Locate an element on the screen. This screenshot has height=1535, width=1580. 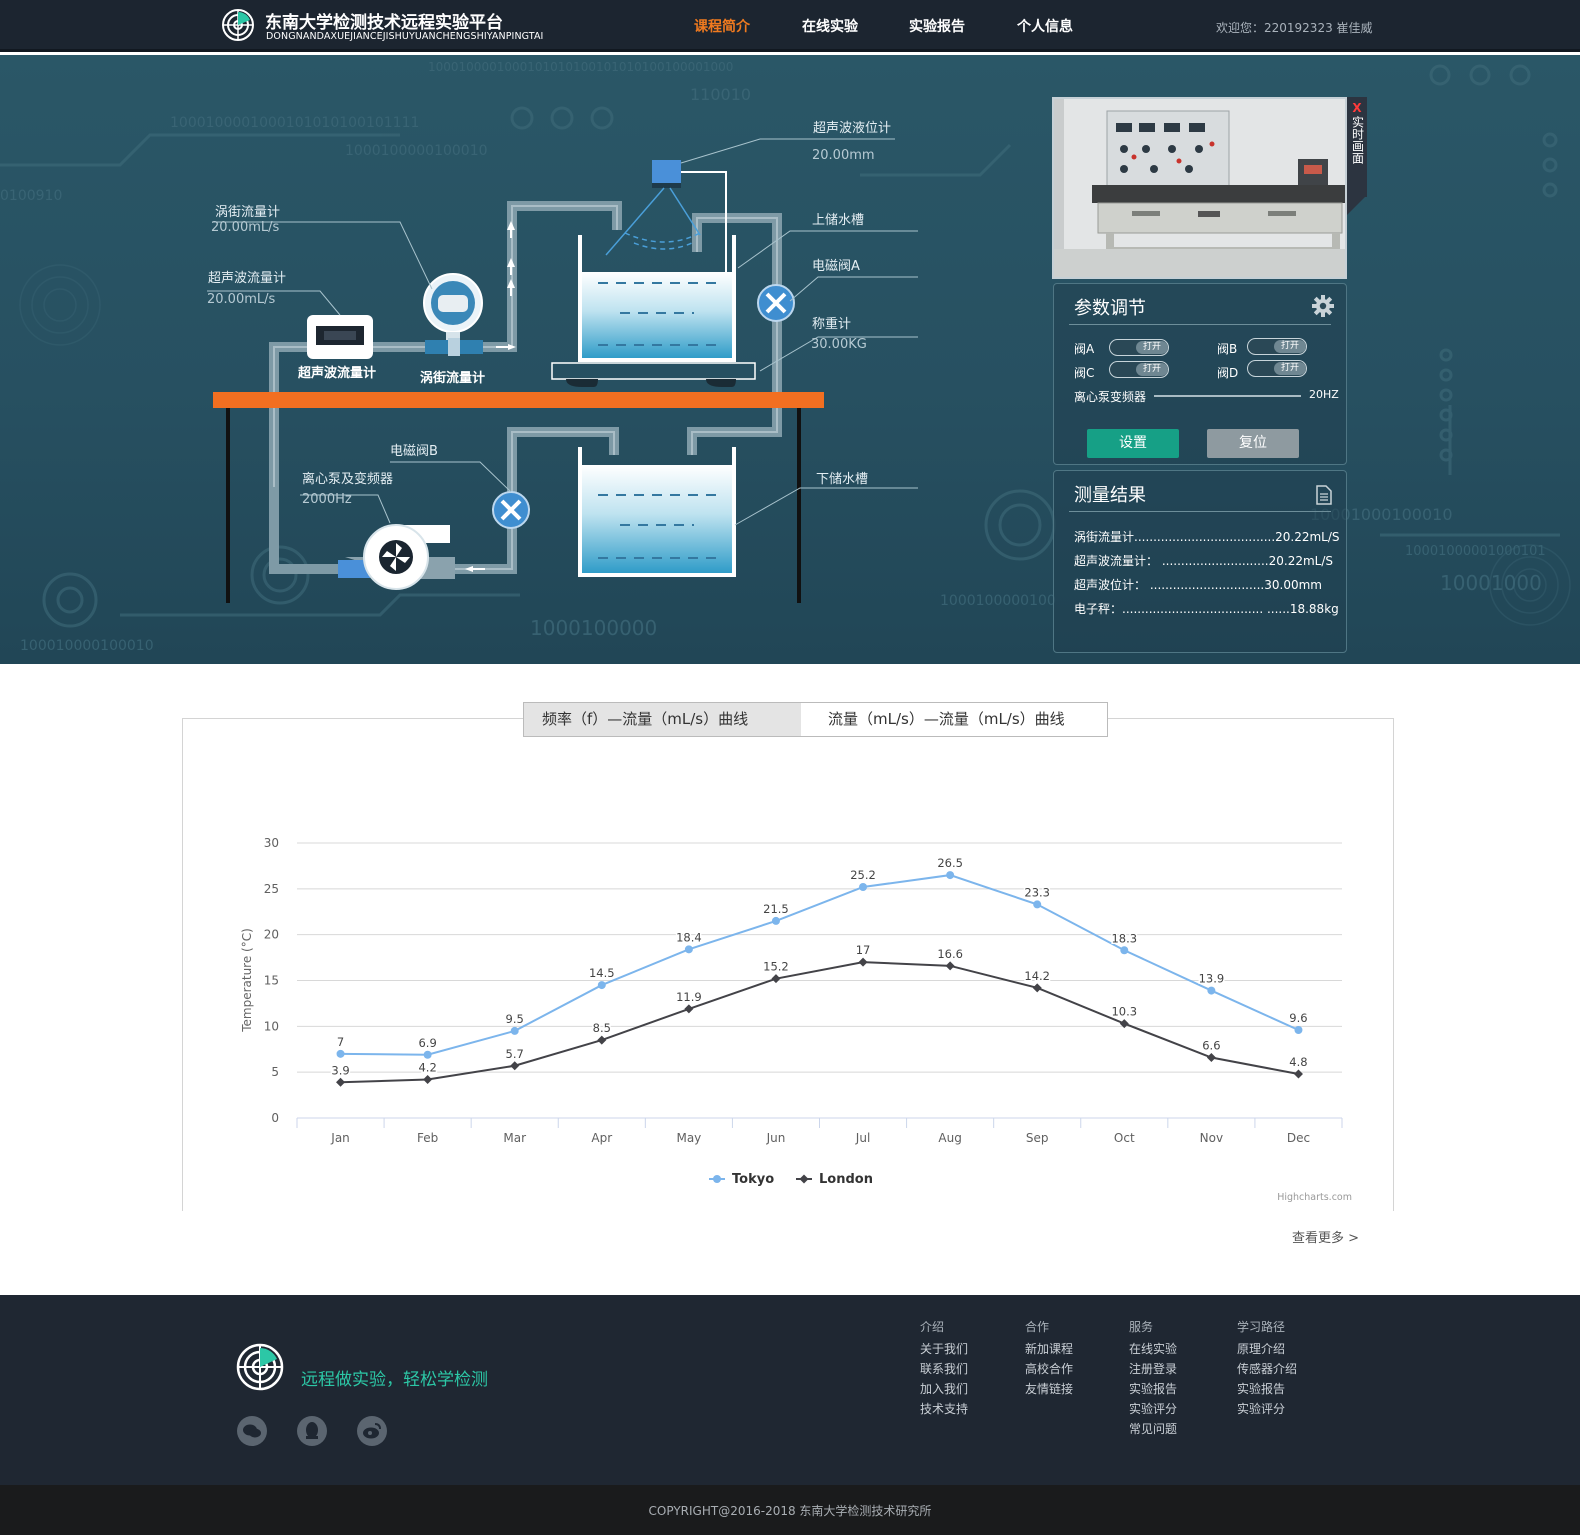
footer-link-contact-us: 联系我们 is located at coordinates (944, 1368).